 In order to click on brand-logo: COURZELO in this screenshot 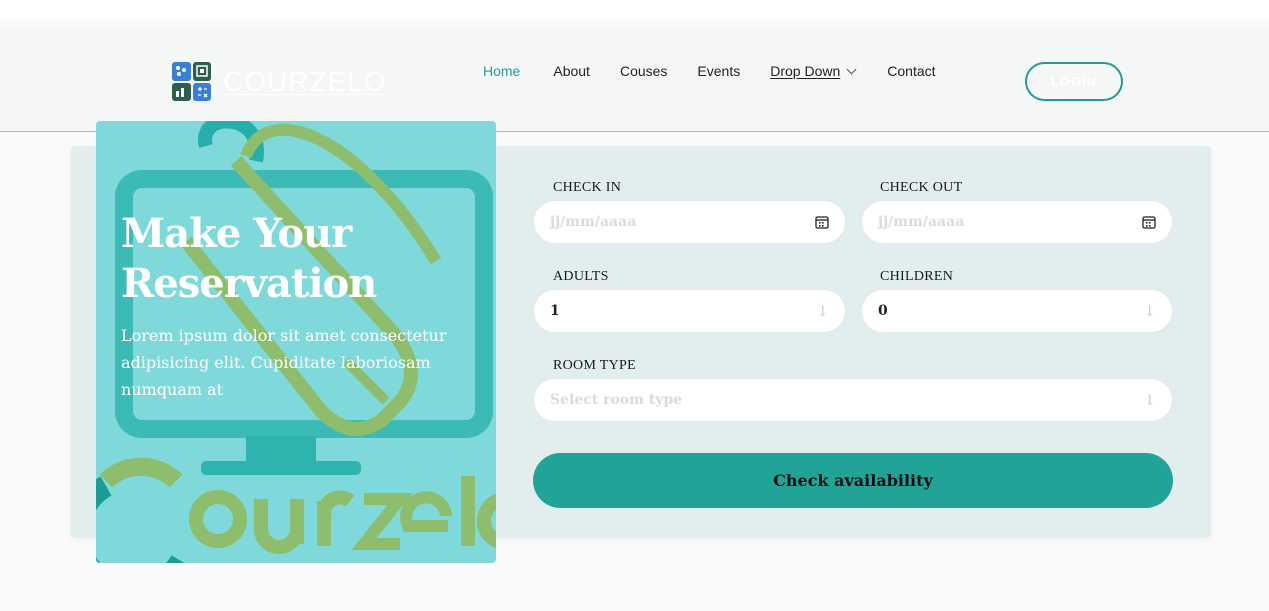, I will do `click(279, 81)`.